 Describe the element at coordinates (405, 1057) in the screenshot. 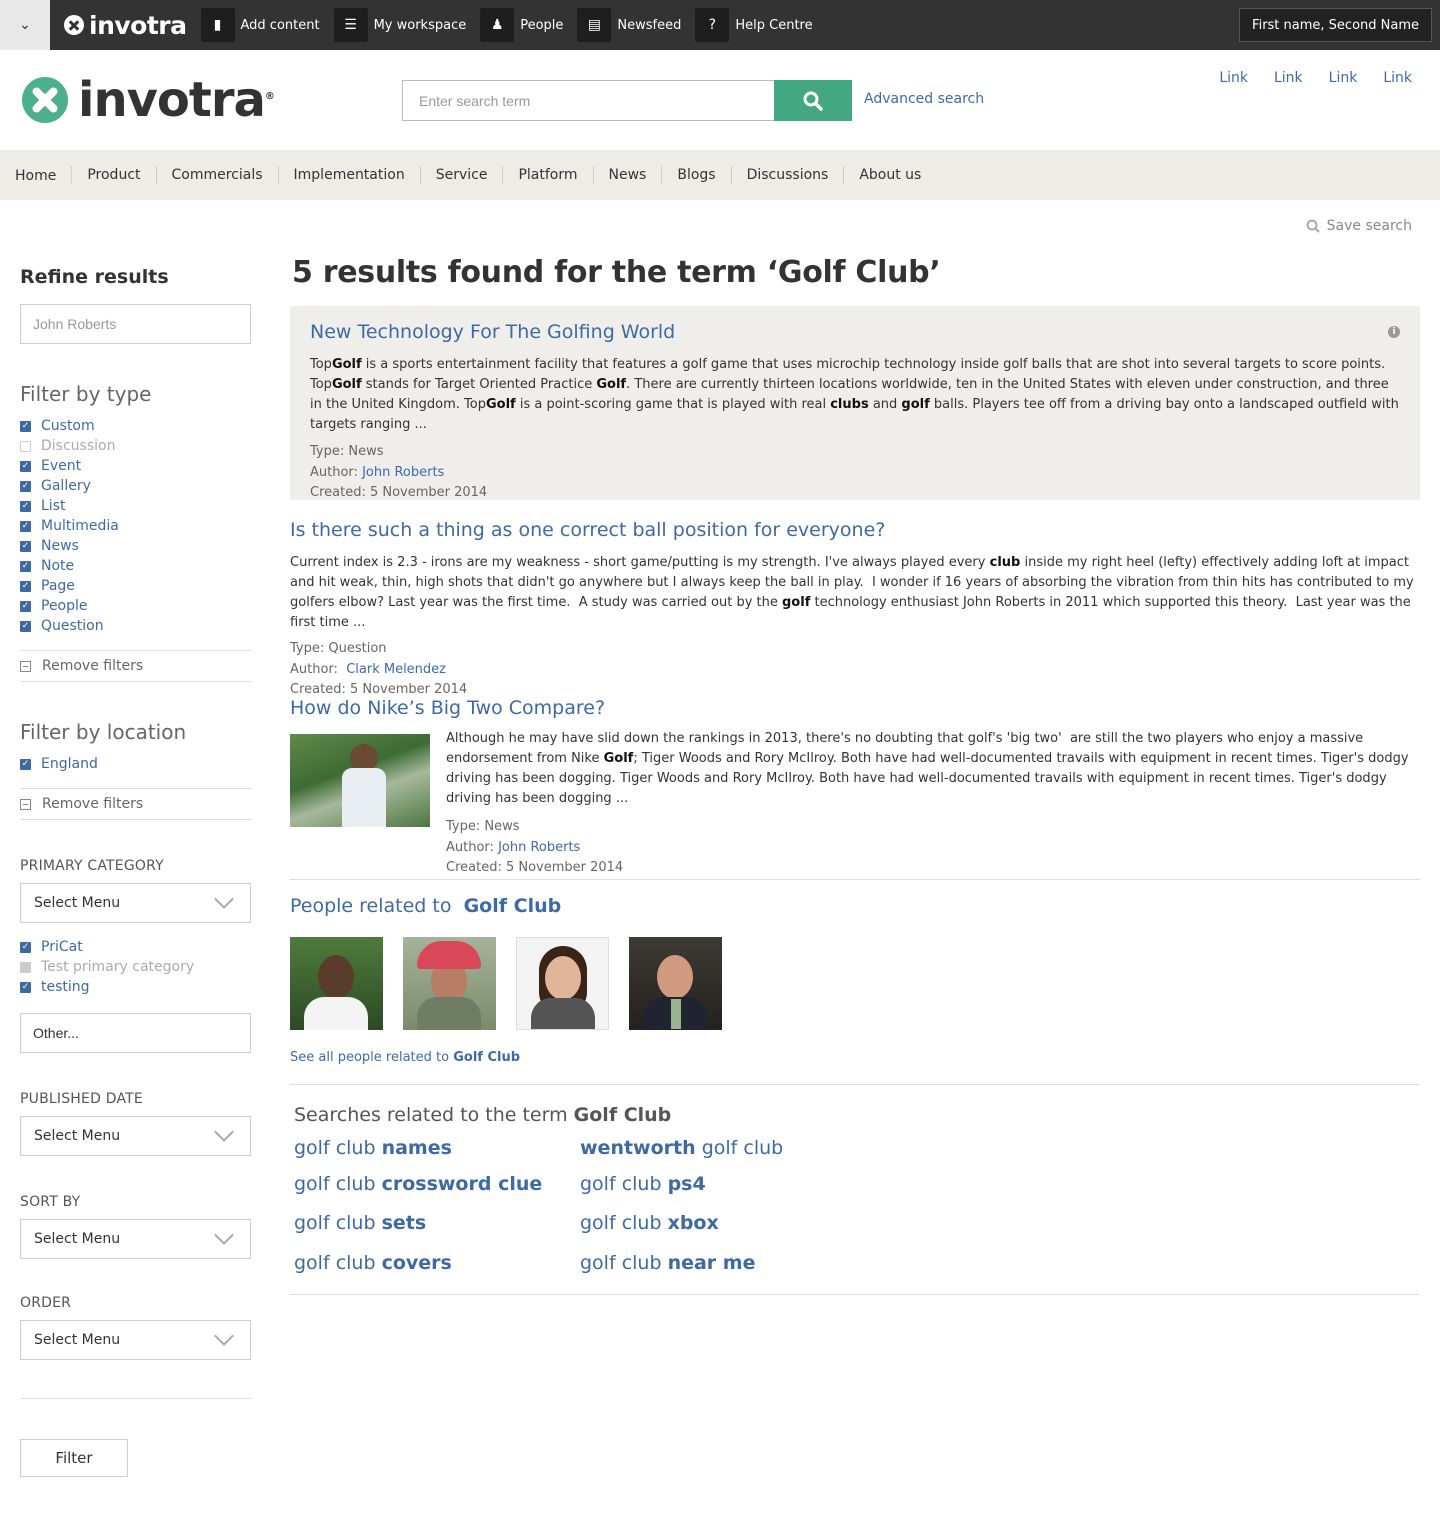

I see `see-all-people-link: See all people related to Golf Club` at that location.